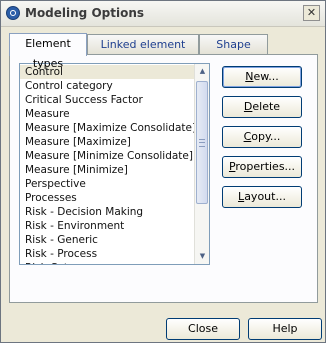  Describe the element at coordinates (107, 128) in the screenshot. I see `list-item: Measure [Maximize Consolidate]` at that location.